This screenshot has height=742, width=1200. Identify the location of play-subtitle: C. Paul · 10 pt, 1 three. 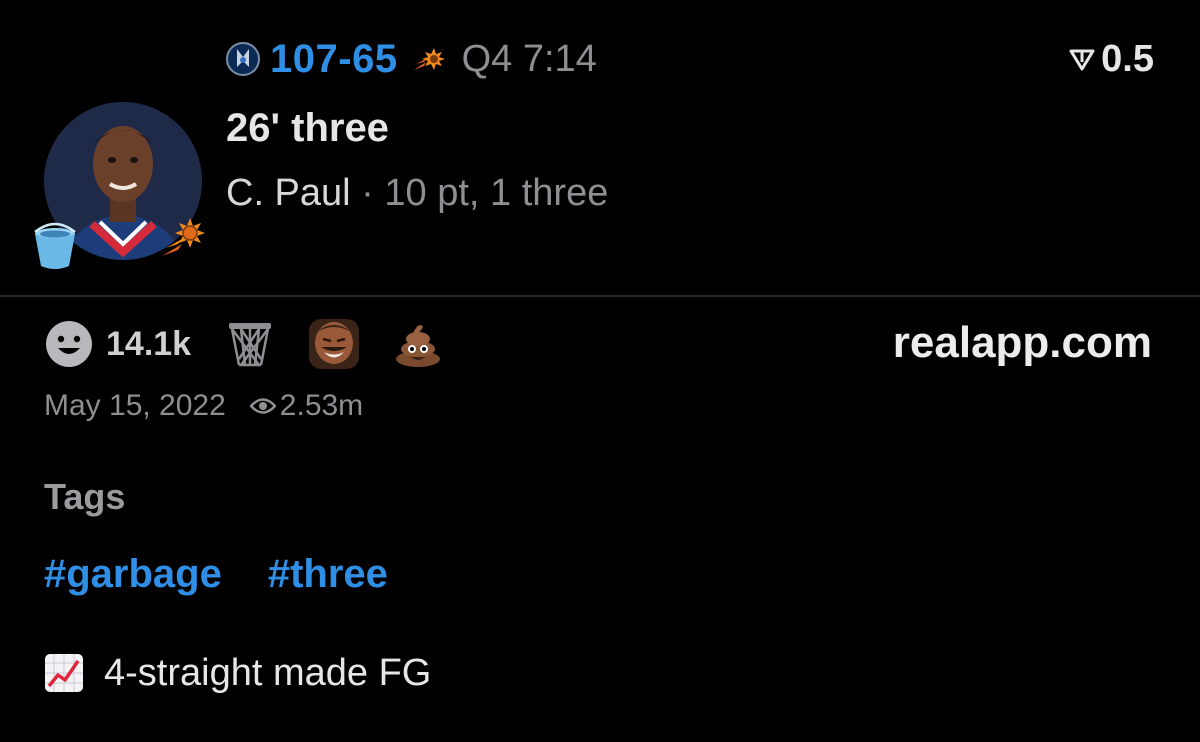
(417, 193).